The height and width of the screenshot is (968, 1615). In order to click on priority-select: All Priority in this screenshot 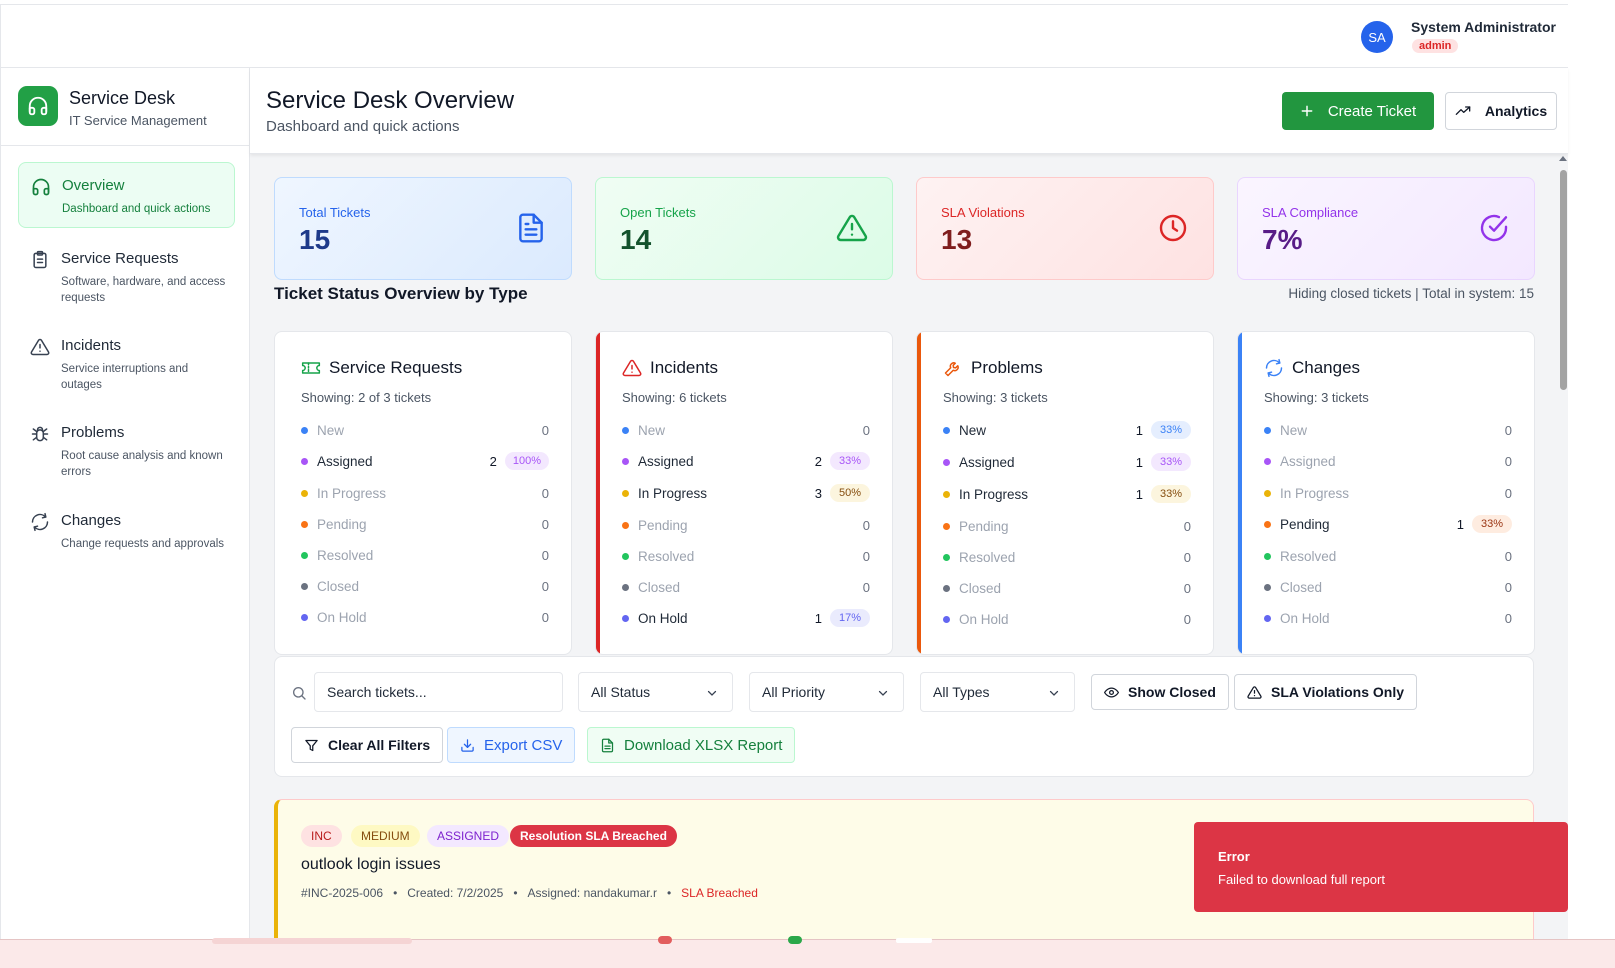, I will do `click(826, 692)`.